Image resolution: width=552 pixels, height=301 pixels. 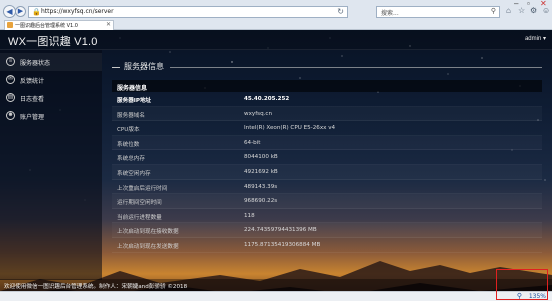 I want to click on sidebar-item-feedback: ✉ 反馈统计, so click(x=51, y=80).